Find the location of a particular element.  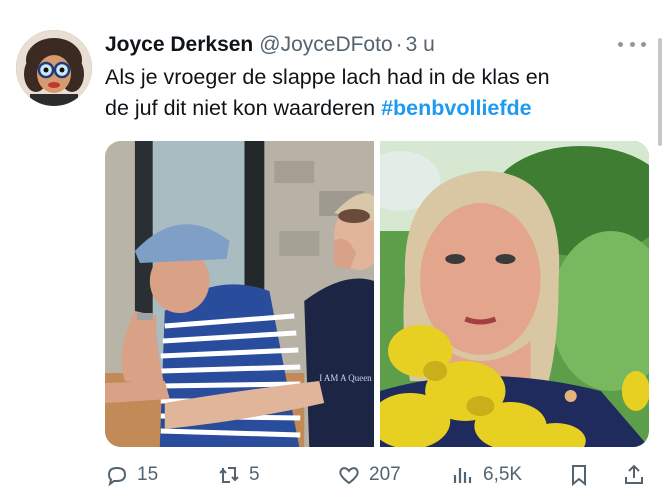

author-handle: @JoyceDFoto is located at coordinates (325, 45).